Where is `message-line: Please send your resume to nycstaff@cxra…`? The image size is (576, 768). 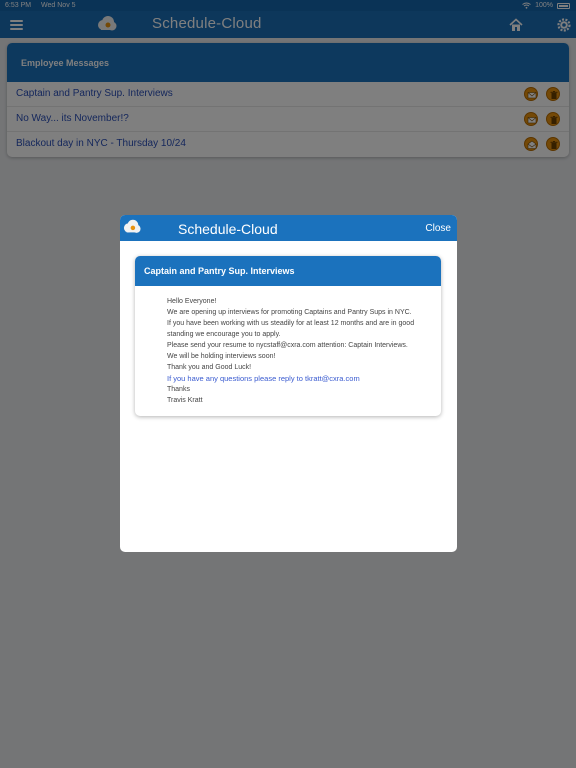
message-line: Please send your resume to nycstaff@cxra… is located at coordinates (287, 345).